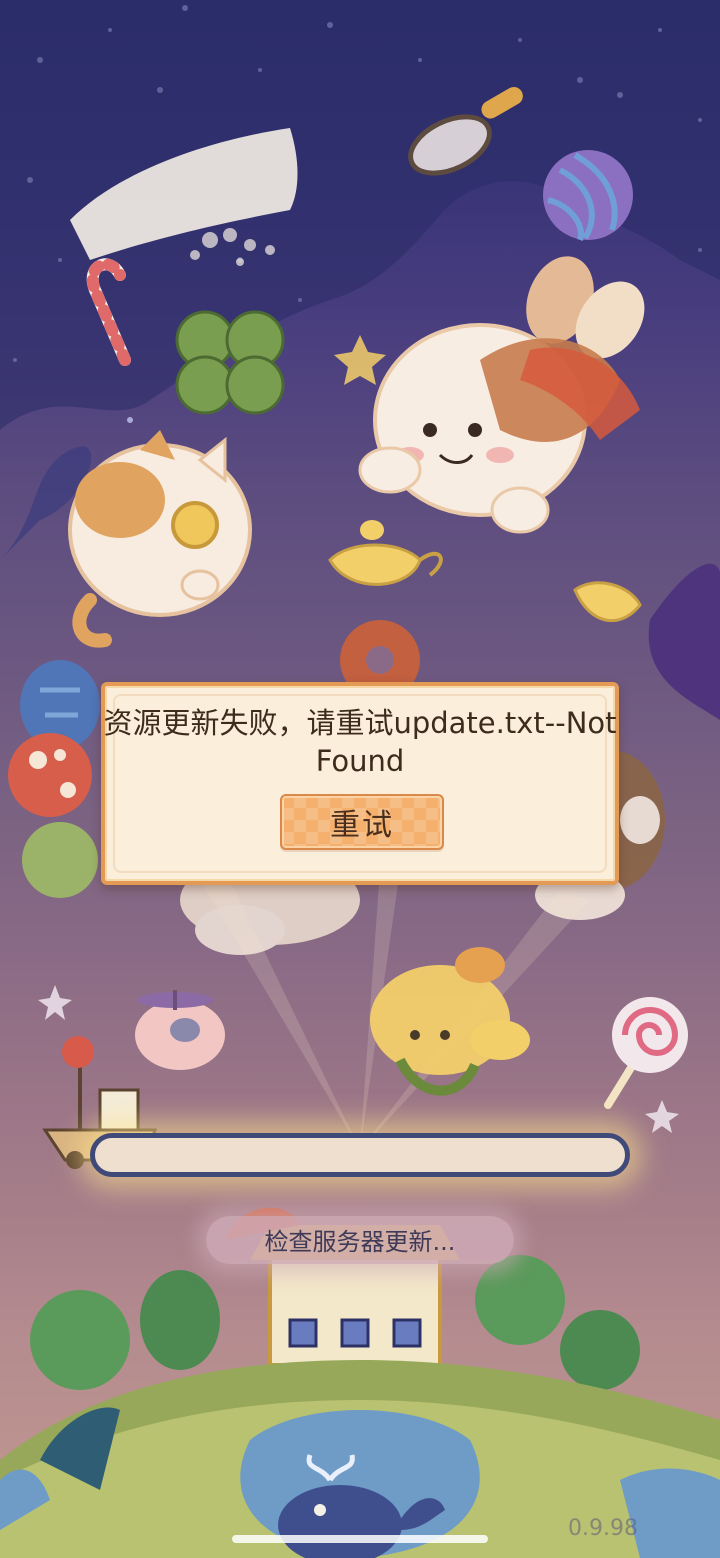 Image resolution: width=720 pixels, height=1558 pixels. I want to click on lollipop-icon, so click(646, 1053).